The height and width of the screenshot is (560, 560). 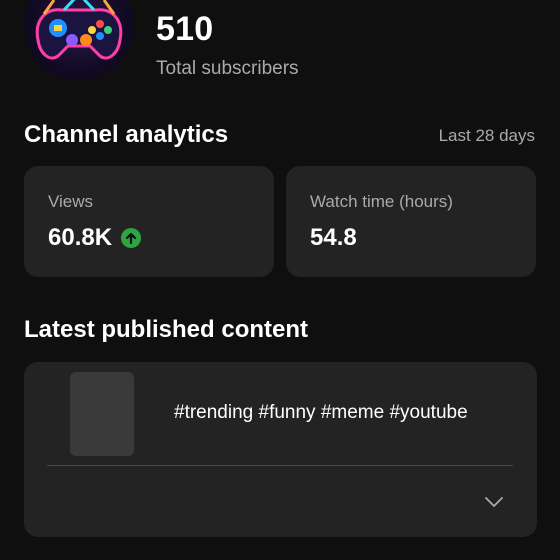 What do you see at coordinates (149, 221) in the screenshot?
I see `views-card: Views 60.8K` at bounding box center [149, 221].